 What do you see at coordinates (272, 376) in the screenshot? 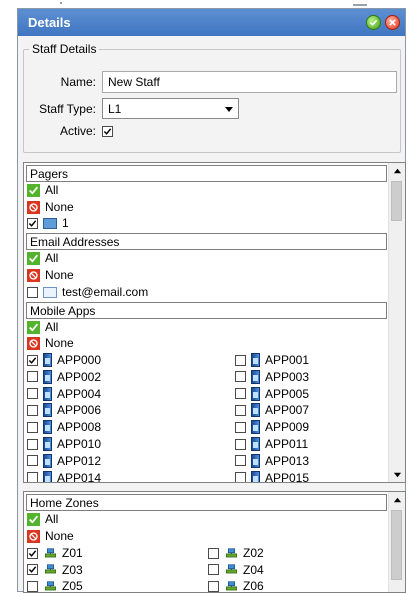
I see `mobile-app-item: APP003` at bounding box center [272, 376].